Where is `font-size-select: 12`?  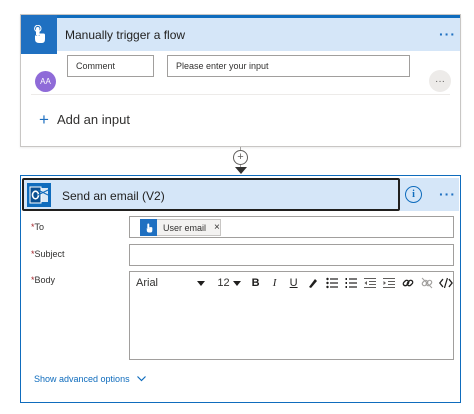 font-size-select: 12 is located at coordinates (230, 283).